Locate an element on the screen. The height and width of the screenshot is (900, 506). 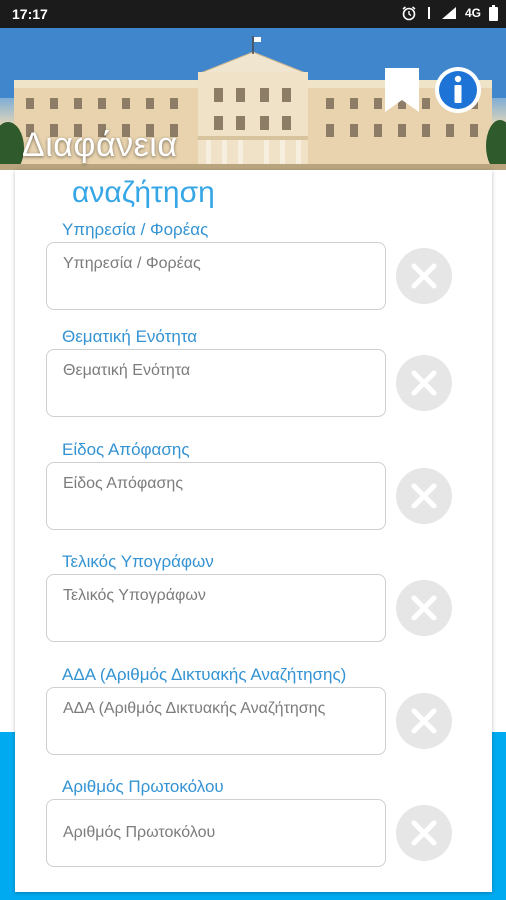
bookmark-button is located at coordinates (402, 90).